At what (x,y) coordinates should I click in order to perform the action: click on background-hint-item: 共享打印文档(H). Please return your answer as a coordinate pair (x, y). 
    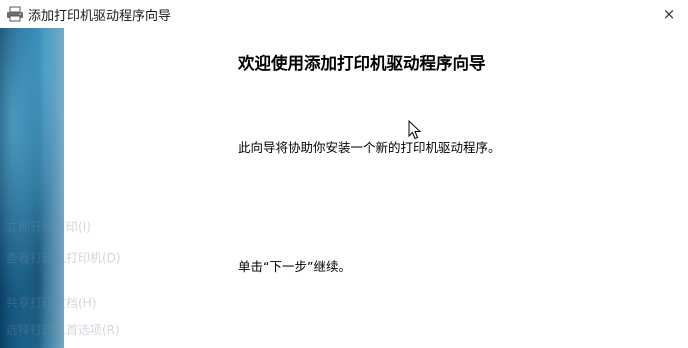
    Looking at the image, I should click on (51, 303).